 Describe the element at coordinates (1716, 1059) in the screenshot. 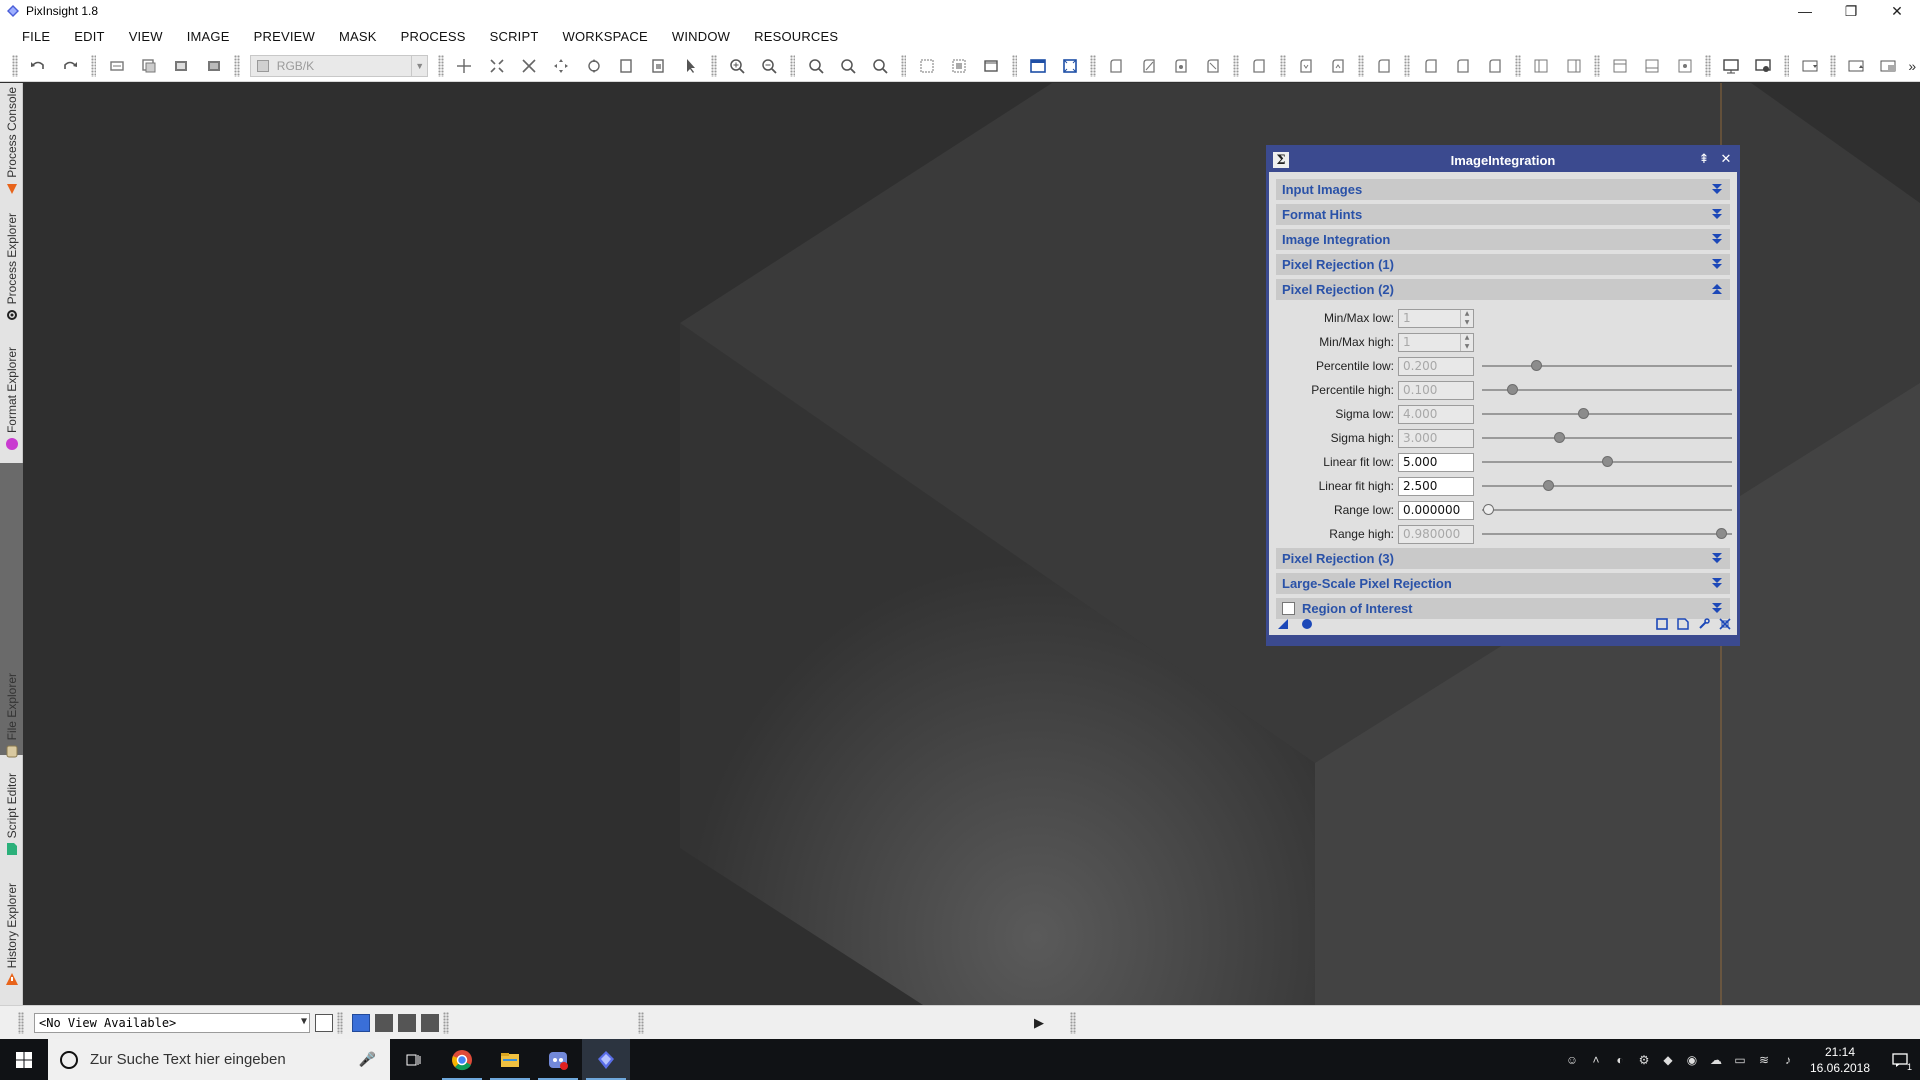

I see `cloud-icon: ☁` at that location.